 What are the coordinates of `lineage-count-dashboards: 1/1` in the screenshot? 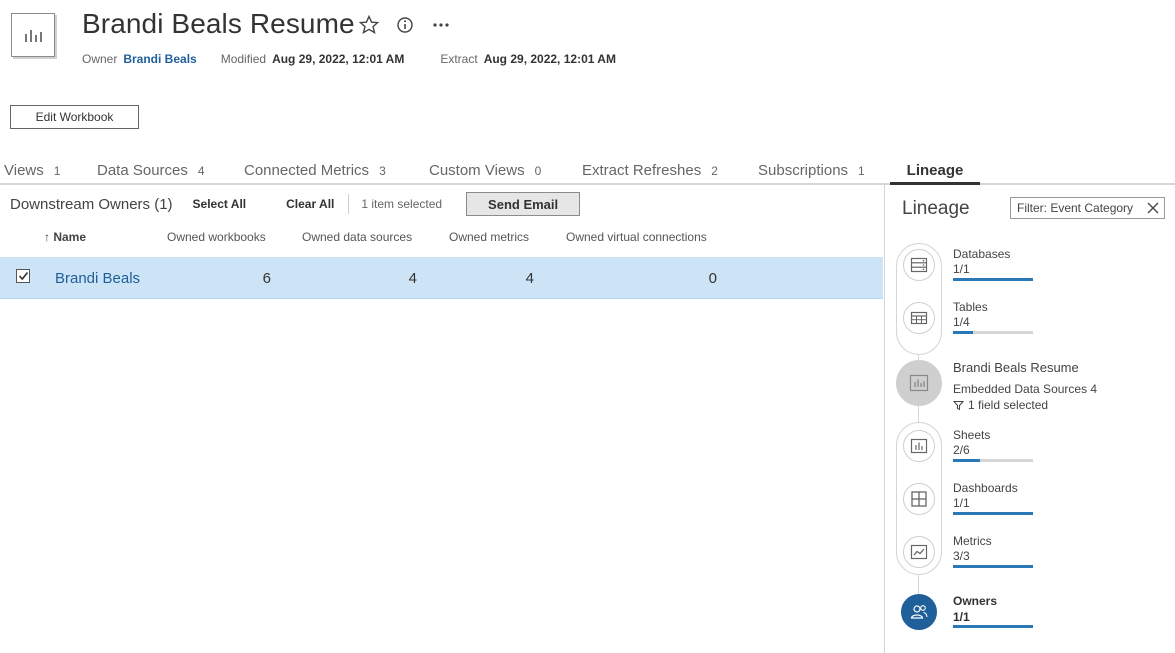 It's located at (961, 503).